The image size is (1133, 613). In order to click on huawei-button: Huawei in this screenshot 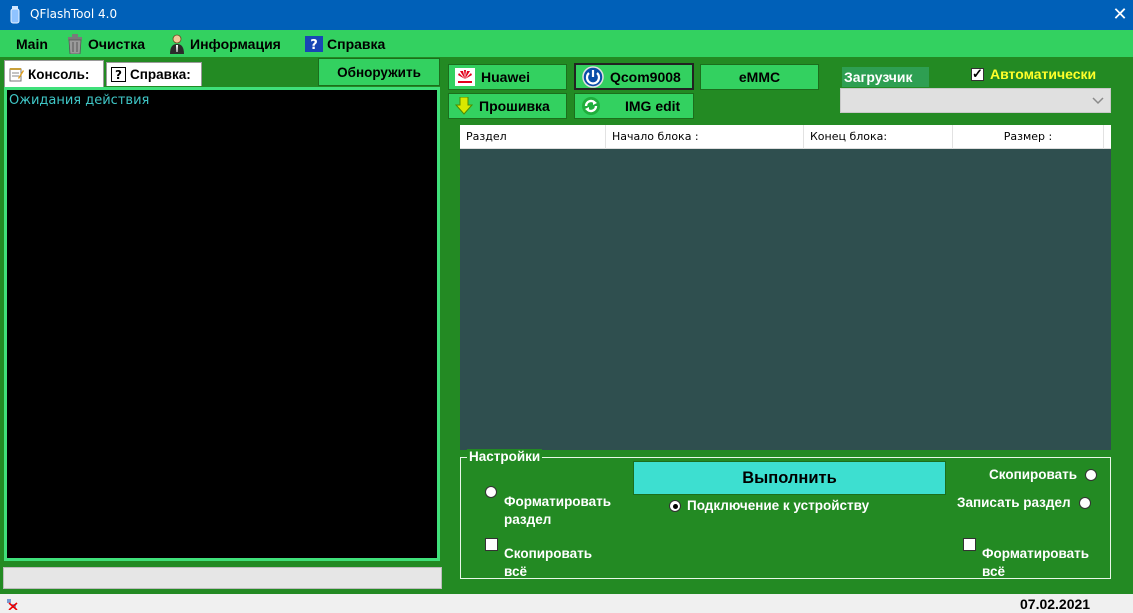, I will do `click(507, 77)`.